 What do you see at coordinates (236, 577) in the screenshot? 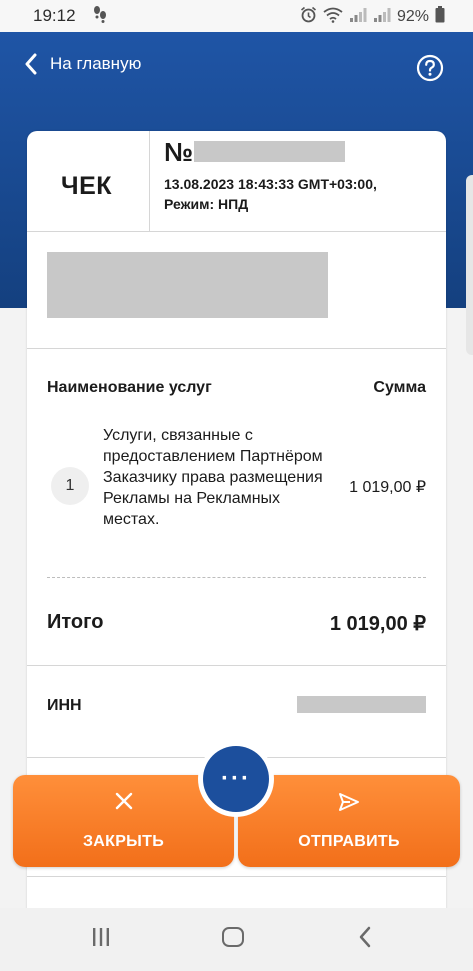
I see `dashed-divider` at bounding box center [236, 577].